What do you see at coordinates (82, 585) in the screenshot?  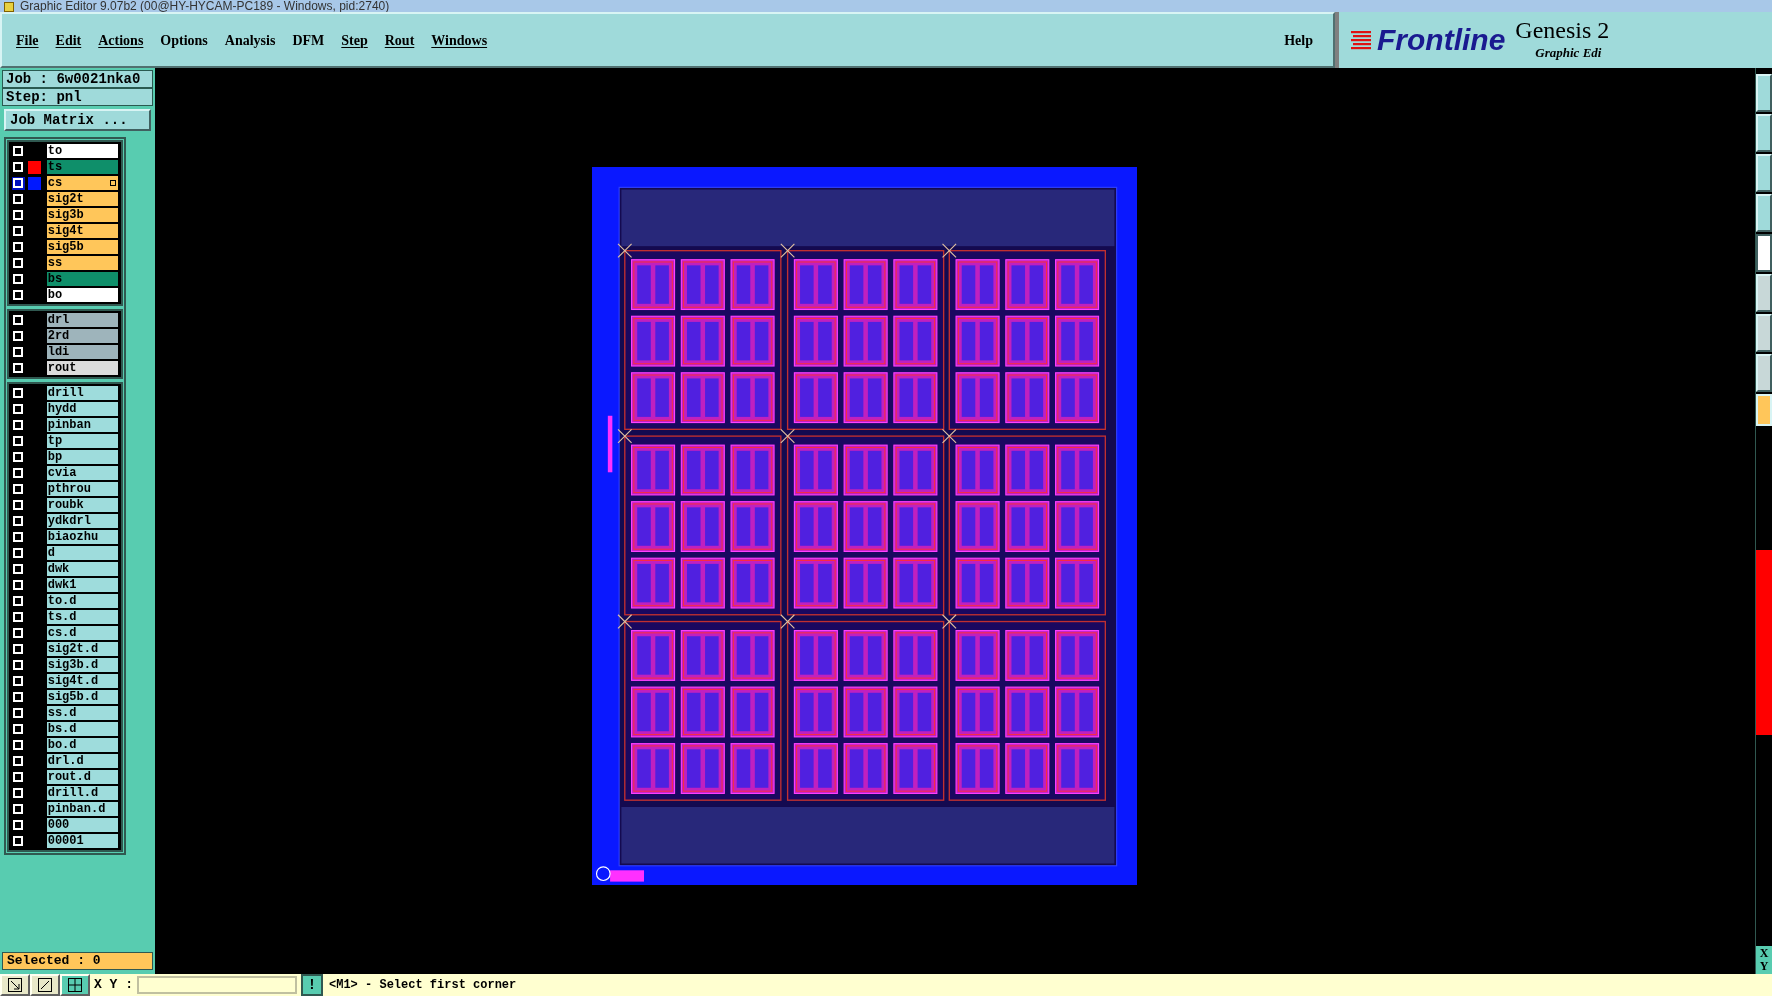 I see `layer-name: dwk1` at bounding box center [82, 585].